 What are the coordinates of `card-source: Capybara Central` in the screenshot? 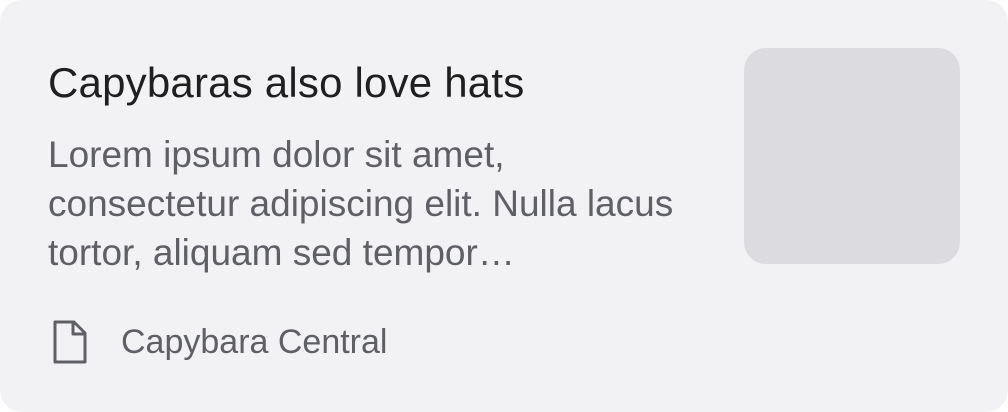 It's located at (219, 342).